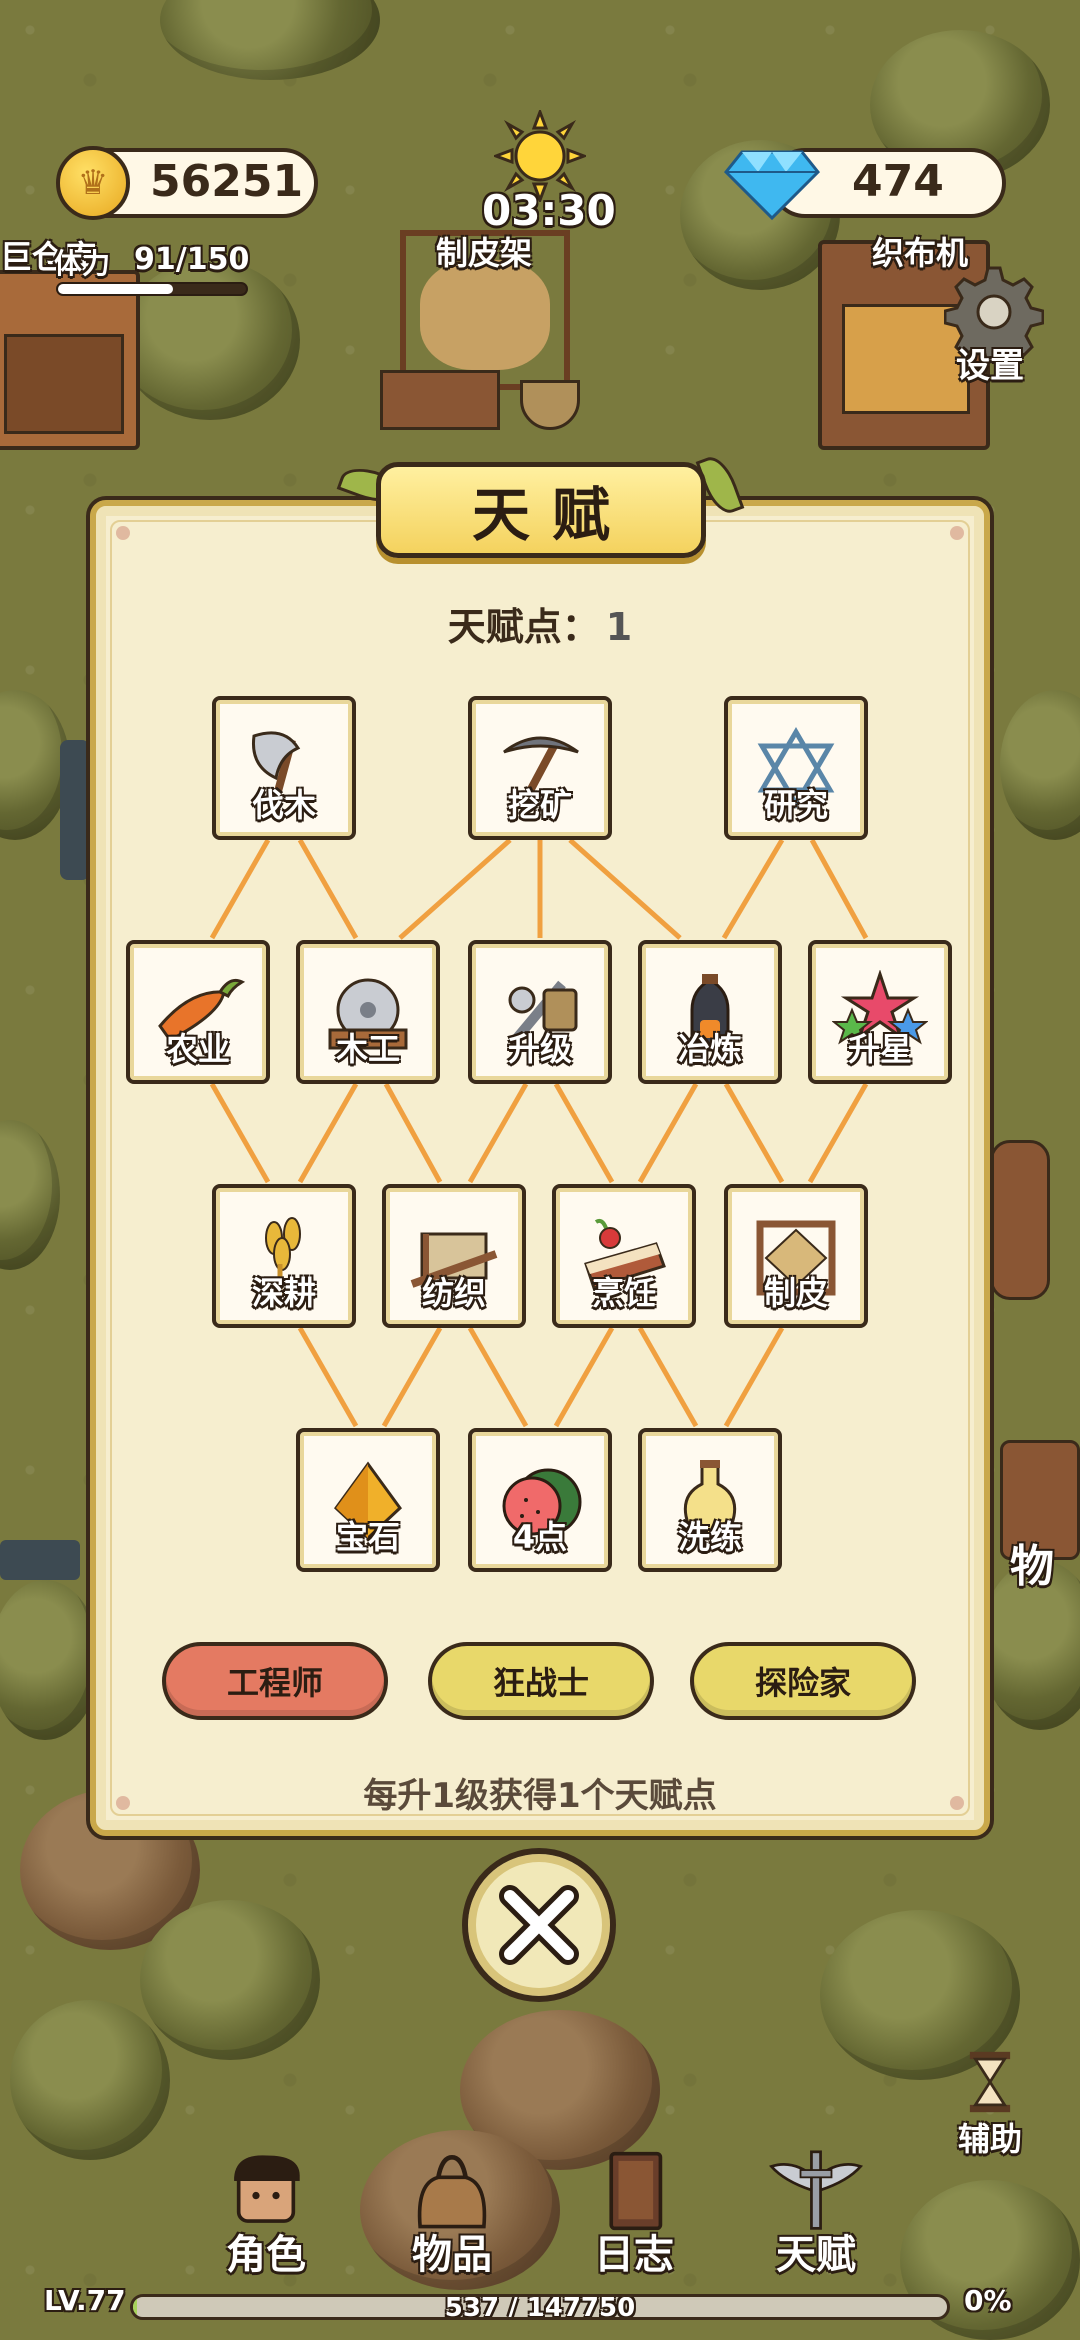 Image resolution: width=1080 pixels, height=2340 pixels. What do you see at coordinates (540, 1012) in the screenshot?
I see `talent-upgrade: 升级` at bounding box center [540, 1012].